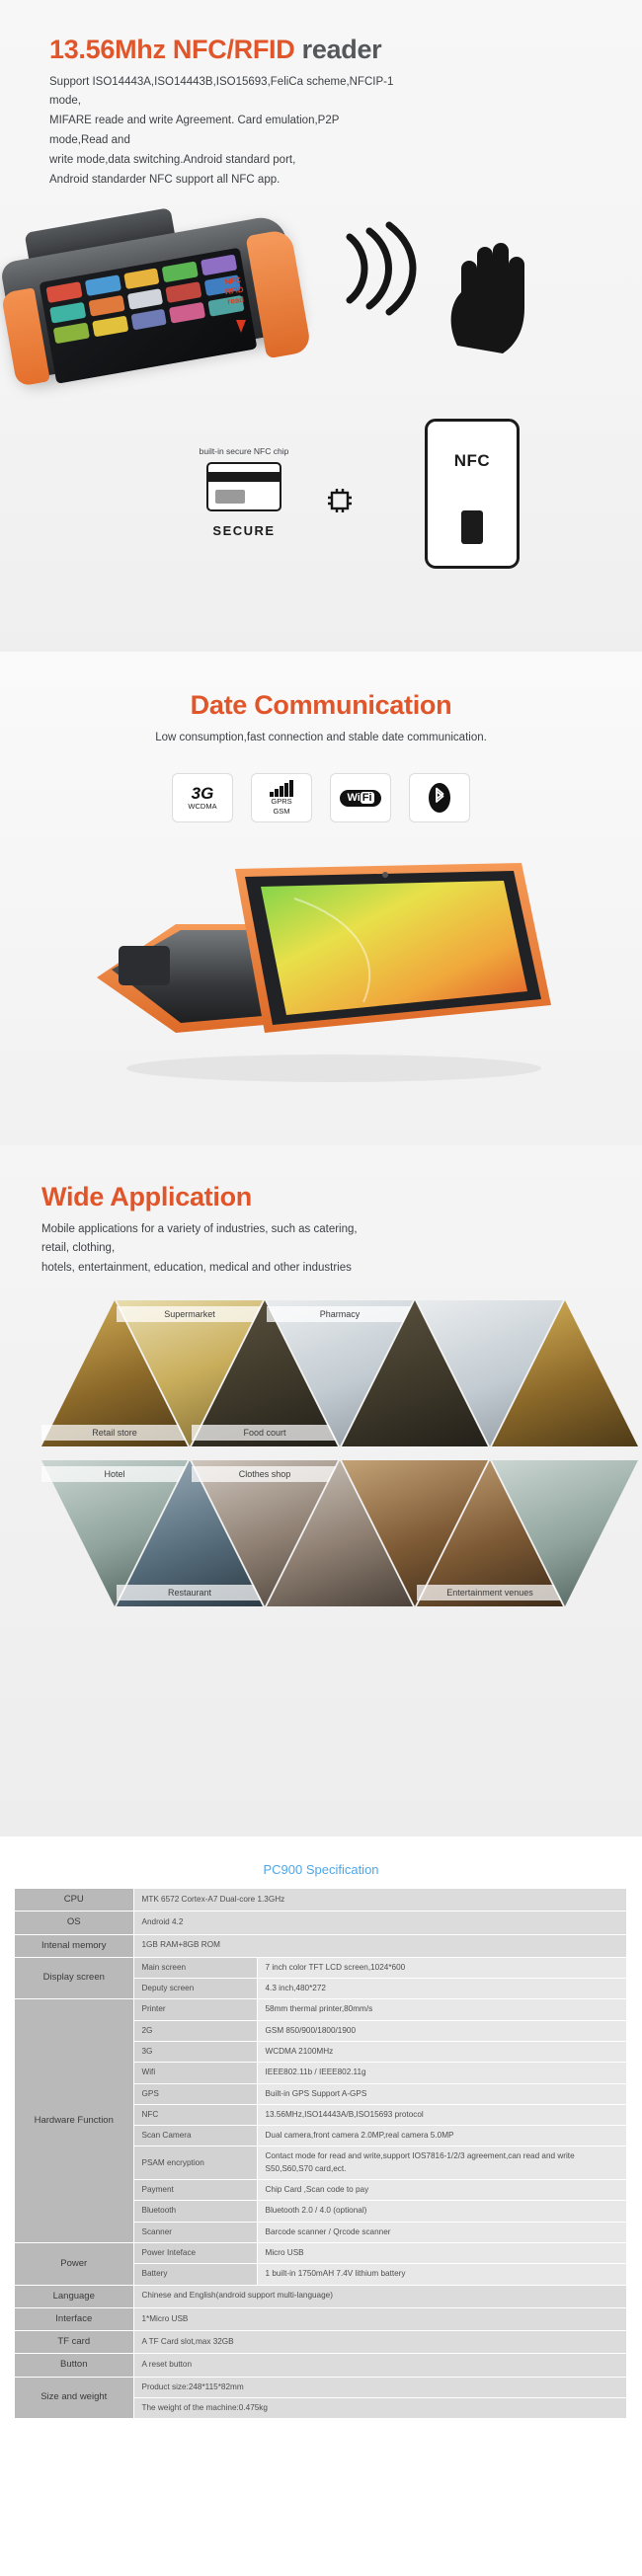 The height and width of the screenshot is (2576, 642). What do you see at coordinates (338, 49) in the screenshot?
I see `nfc-heading-rest: reader` at bounding box center [338, 49].